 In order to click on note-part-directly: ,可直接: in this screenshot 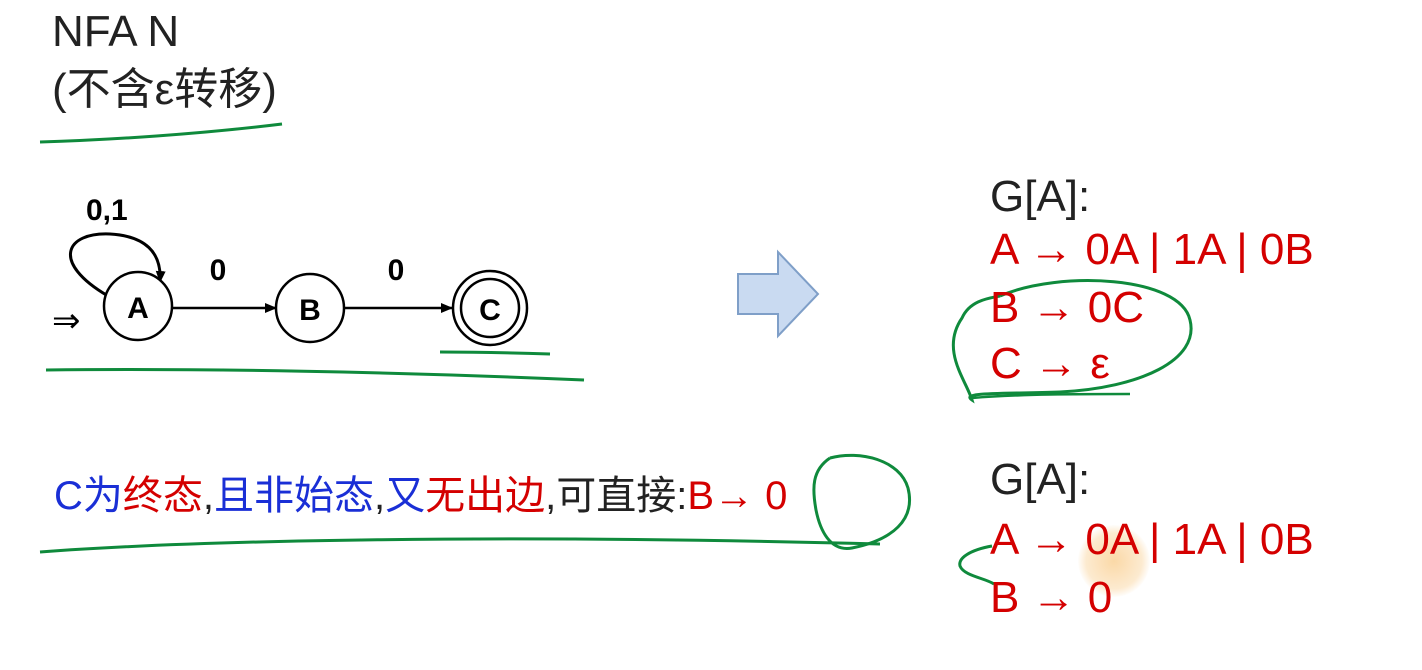, I will do `click(616, 496)`.